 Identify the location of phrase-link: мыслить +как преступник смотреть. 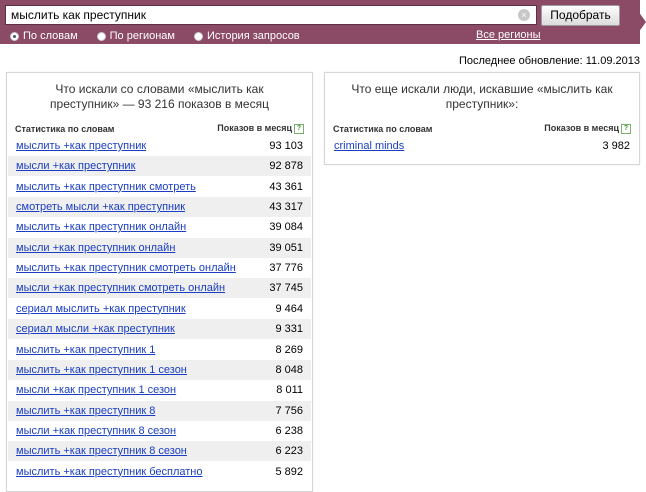
(106, 187).